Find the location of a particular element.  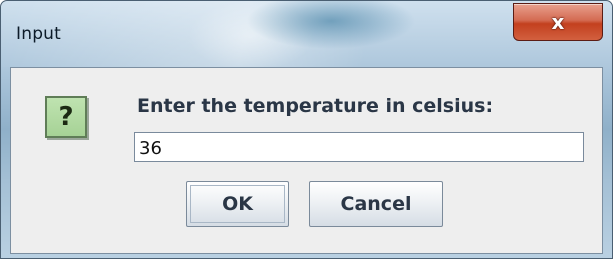

ok-button: OK is located at coordinates (237, 204).